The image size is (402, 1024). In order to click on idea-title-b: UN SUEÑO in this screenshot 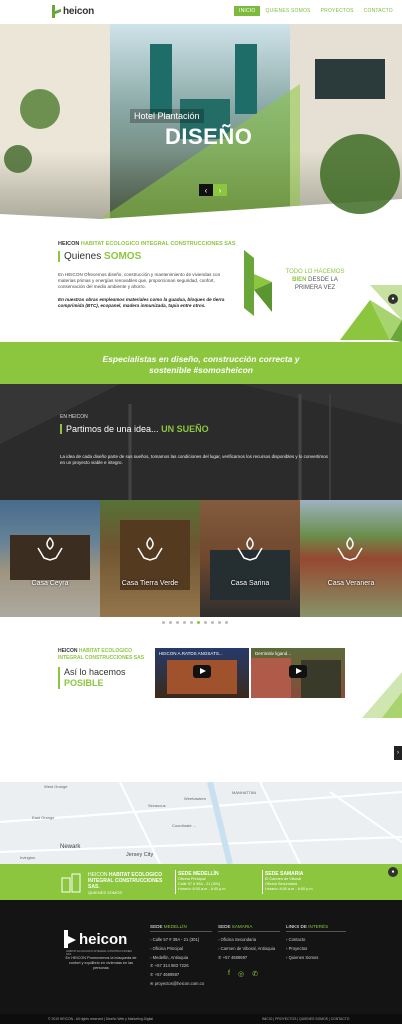, I will do `click(185, 429)`.